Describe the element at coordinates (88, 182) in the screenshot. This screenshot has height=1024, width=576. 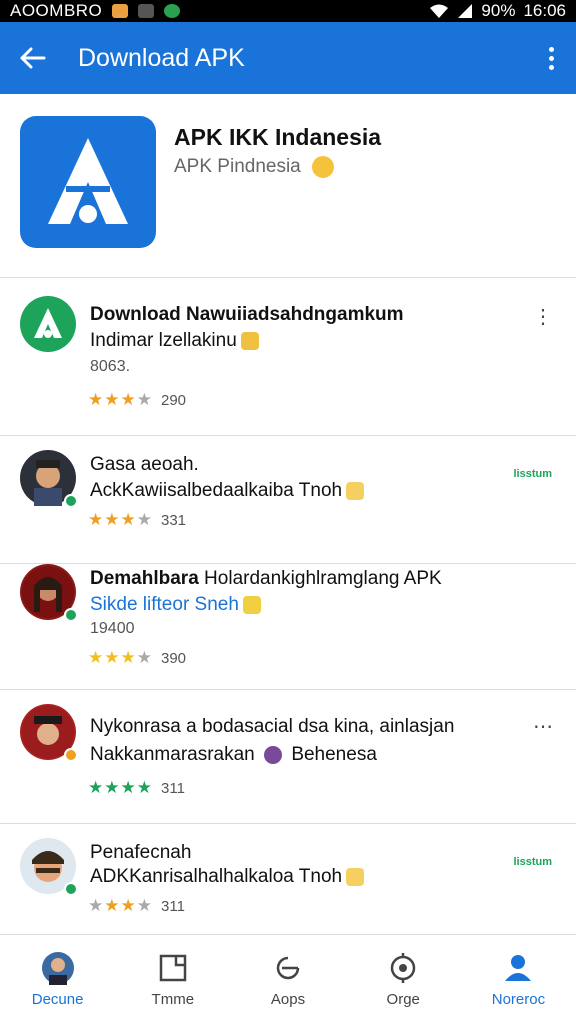
I see `app-logo` at that location.